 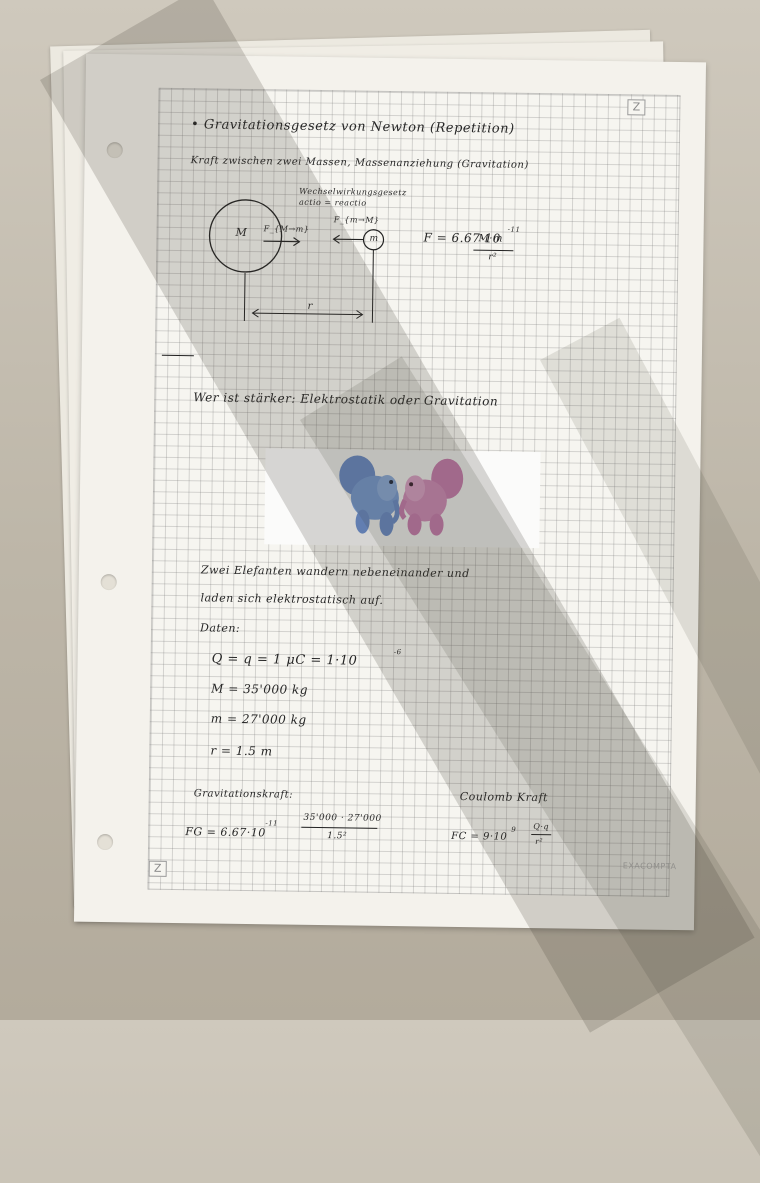 What do you see at coordinates (259, 719) in the screenshot?
I see `data-mass-small: m = 27'000 kg` at bounding box center [259, 719].